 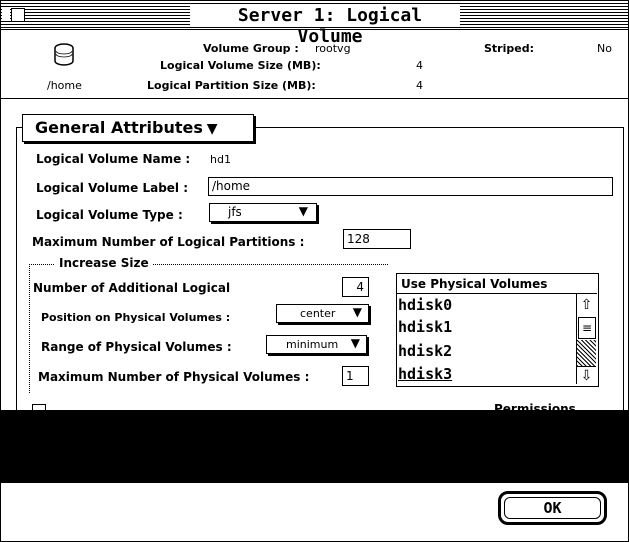 I want to click on additional-lp-field: 4, so click(x=355, y=287).